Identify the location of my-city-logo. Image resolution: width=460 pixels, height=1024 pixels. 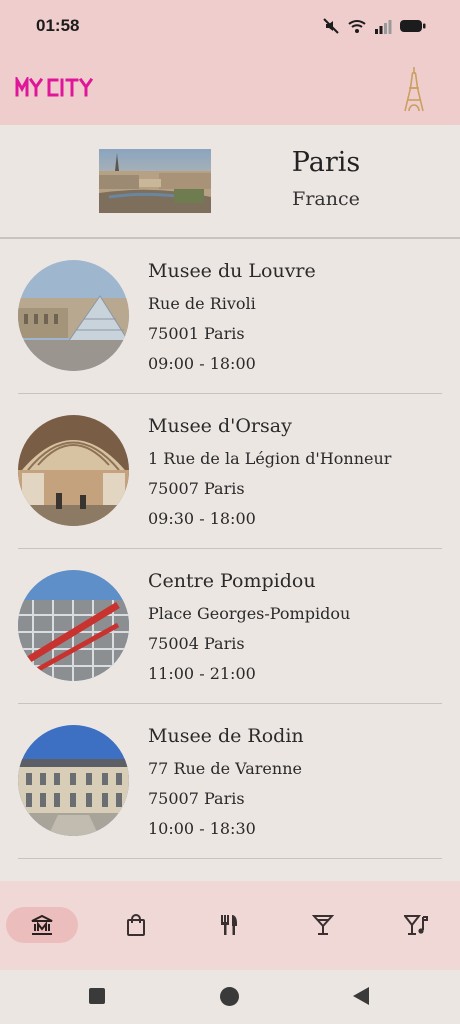
(54, 87).